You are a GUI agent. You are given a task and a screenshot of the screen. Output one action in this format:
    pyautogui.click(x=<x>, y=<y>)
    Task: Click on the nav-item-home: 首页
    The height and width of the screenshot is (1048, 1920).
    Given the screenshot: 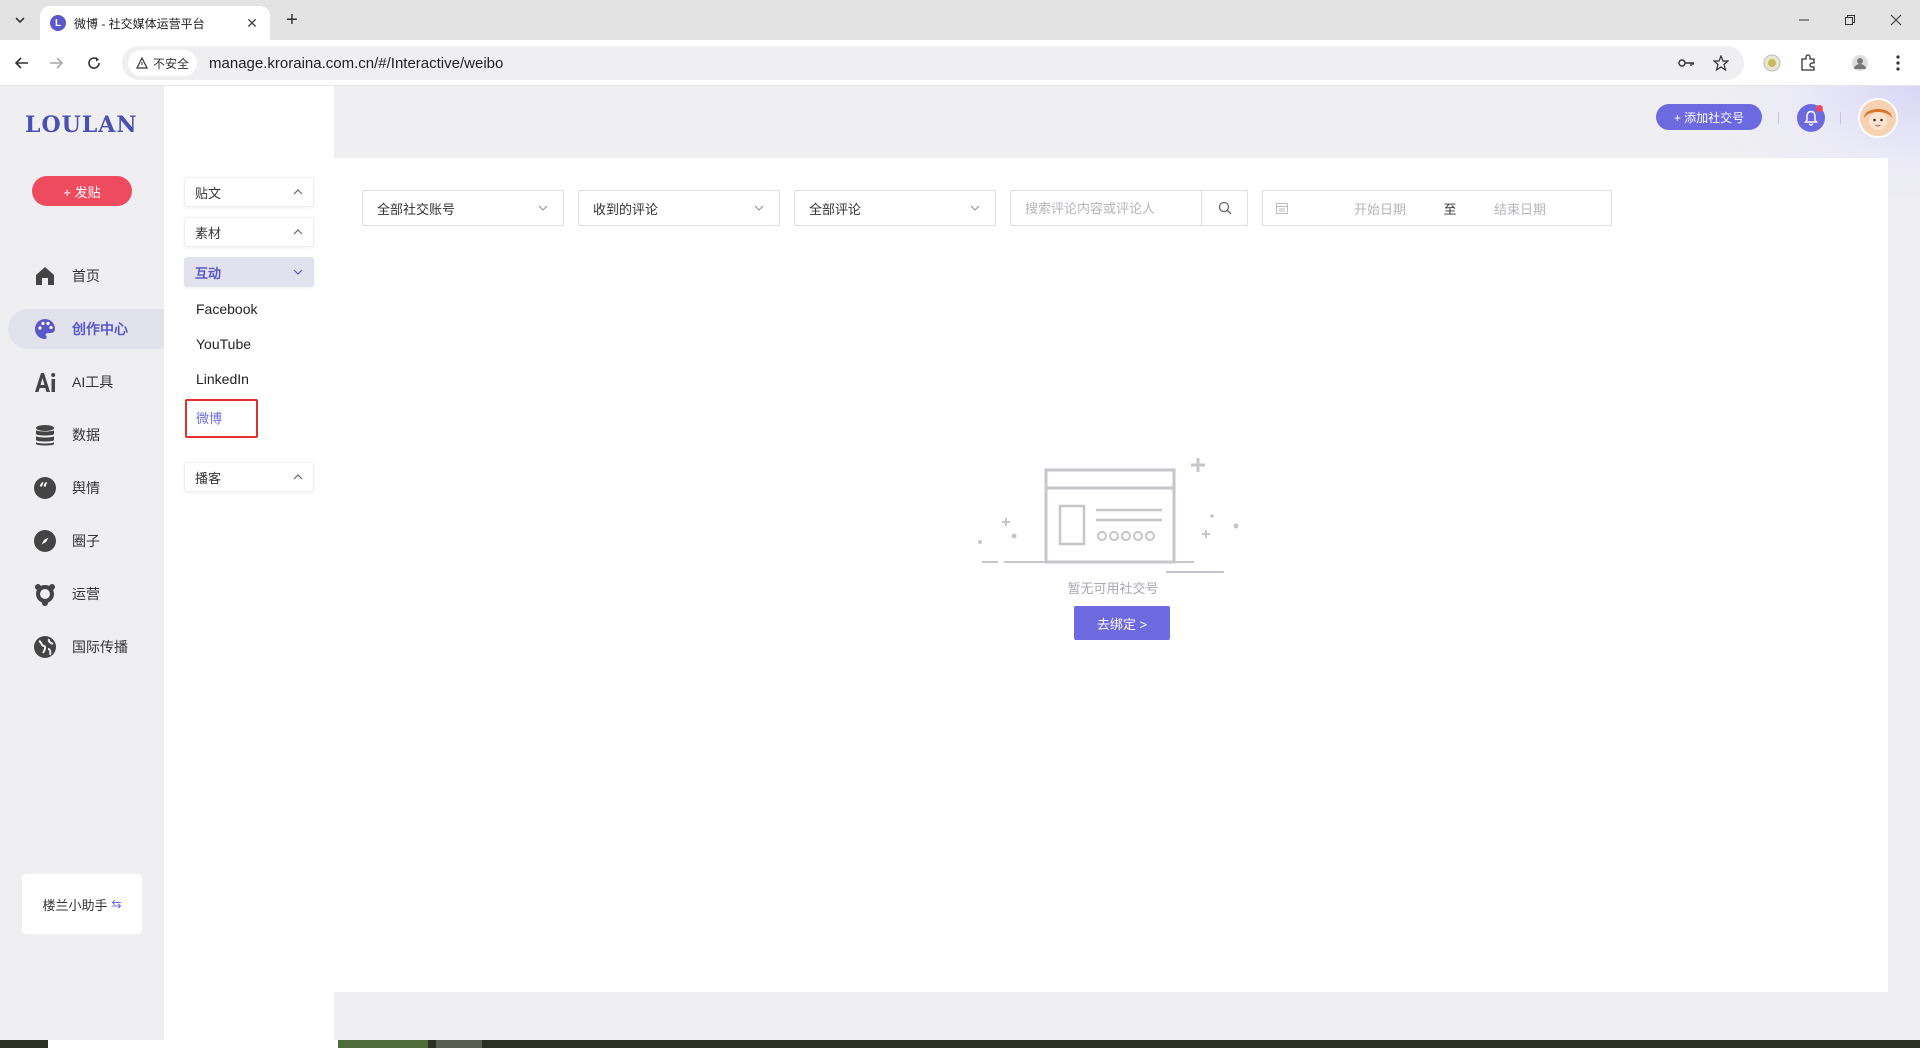 What is the action you would take?
    pyautogui.click(x=86, y=276)
    